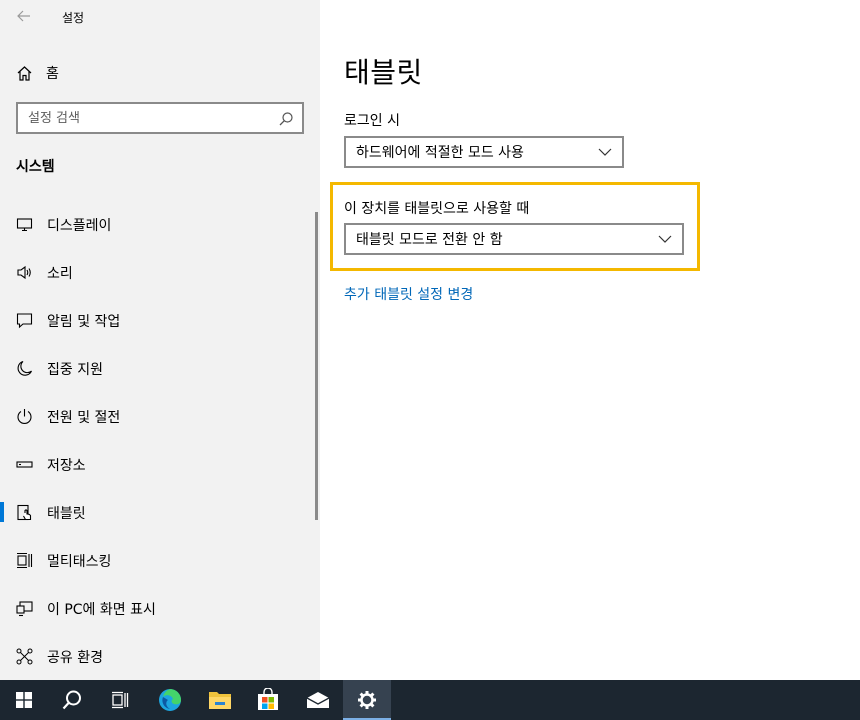  Describe the element at coordinates (430, 700) in the screenshot. I see `taskbar` at that location.